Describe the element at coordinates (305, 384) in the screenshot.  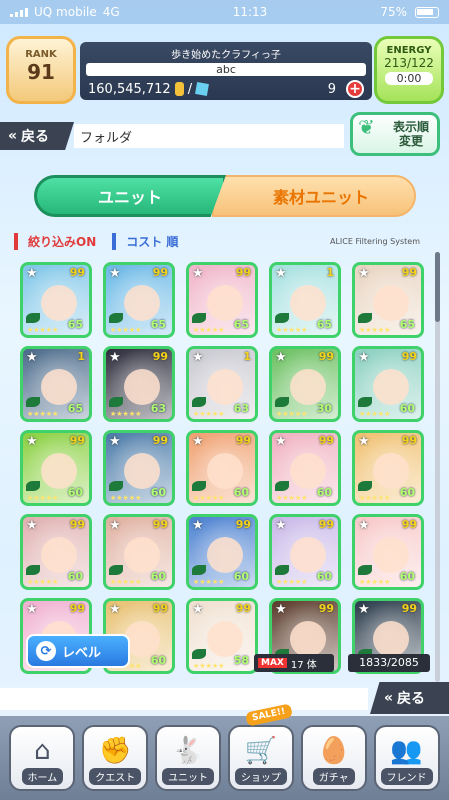
I see `unit-card: ★ 99 ★★★★★ 30` at that location.